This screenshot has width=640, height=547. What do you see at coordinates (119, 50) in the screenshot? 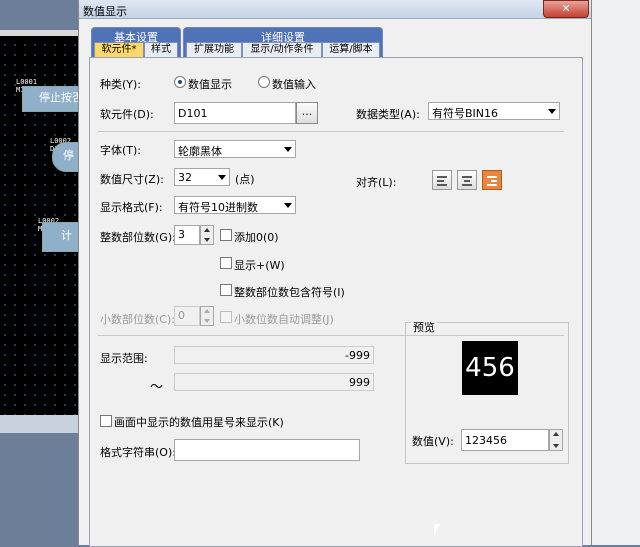
I see `tab-device: 软元件*` at bounding box center [119, 50].